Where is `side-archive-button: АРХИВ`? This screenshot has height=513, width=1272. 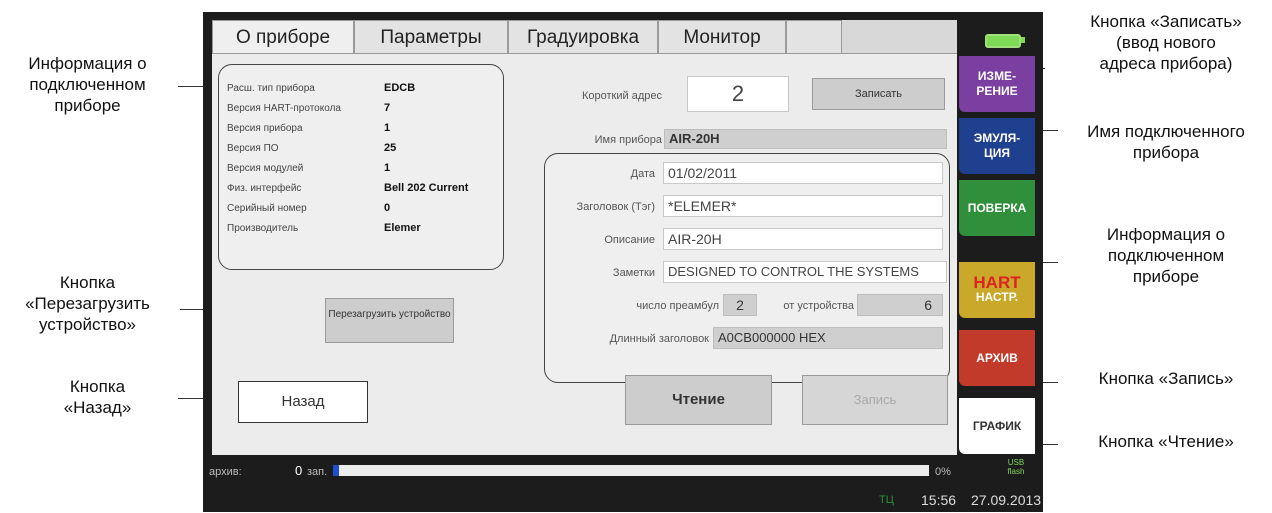
side-archive-button: АРХИВ is located at coordinates (997, 358).